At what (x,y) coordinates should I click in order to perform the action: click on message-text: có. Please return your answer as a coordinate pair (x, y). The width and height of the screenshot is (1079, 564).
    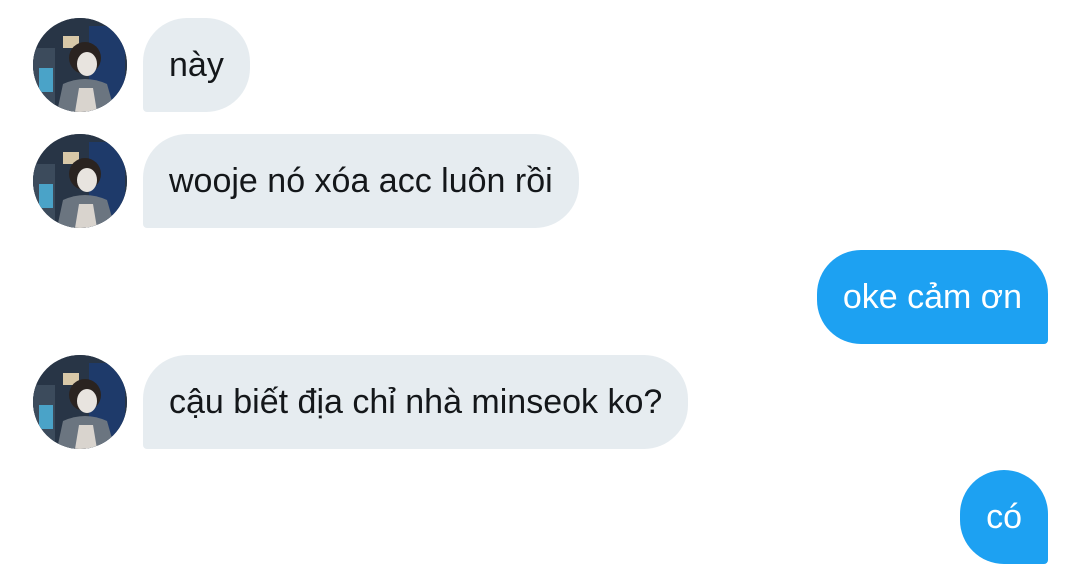
    Looking at the image, I should click on (1004, 517).